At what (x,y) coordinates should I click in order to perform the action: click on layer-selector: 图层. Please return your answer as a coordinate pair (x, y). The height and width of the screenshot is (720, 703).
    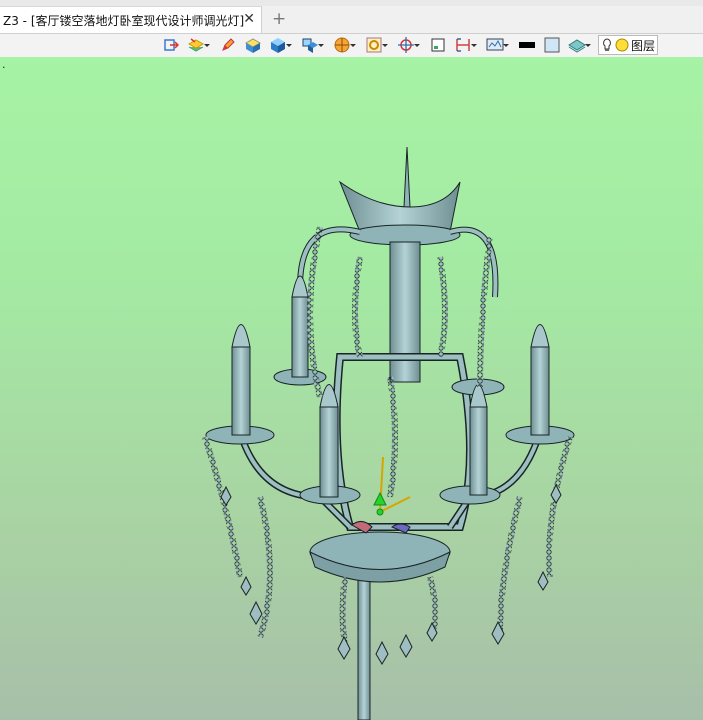
    Looking at the image, I should click on (628, 45).